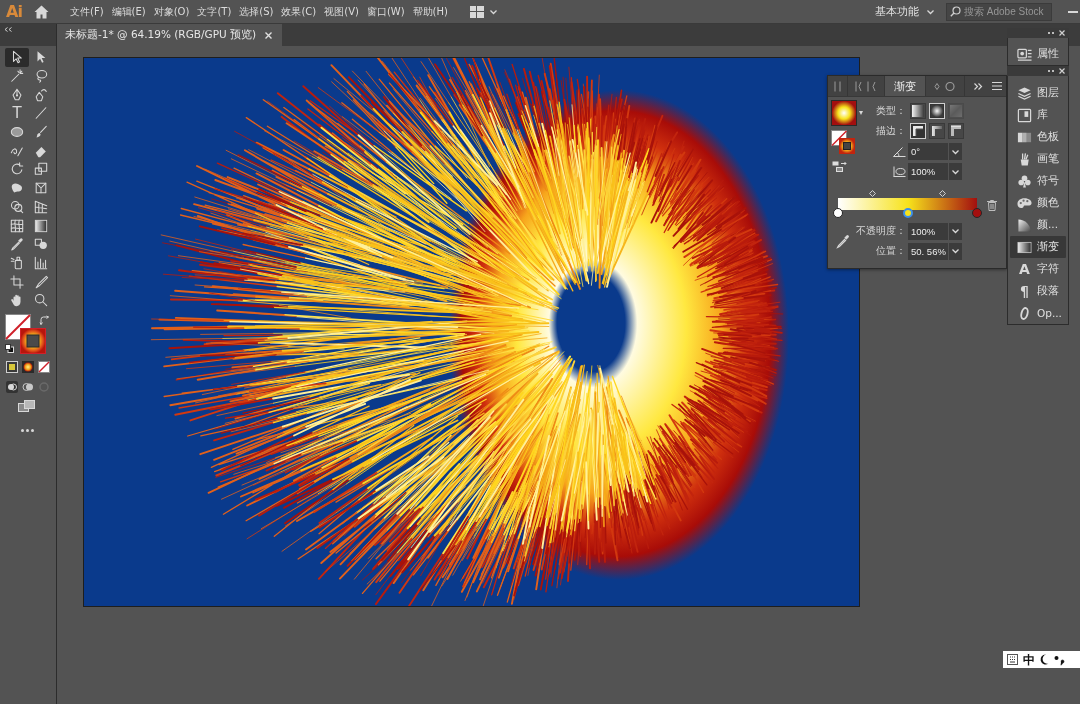  What do you see at coordinates (1044, 659) in the screenshot?
I see `moon-icon` at bounding box center [1044, 659].